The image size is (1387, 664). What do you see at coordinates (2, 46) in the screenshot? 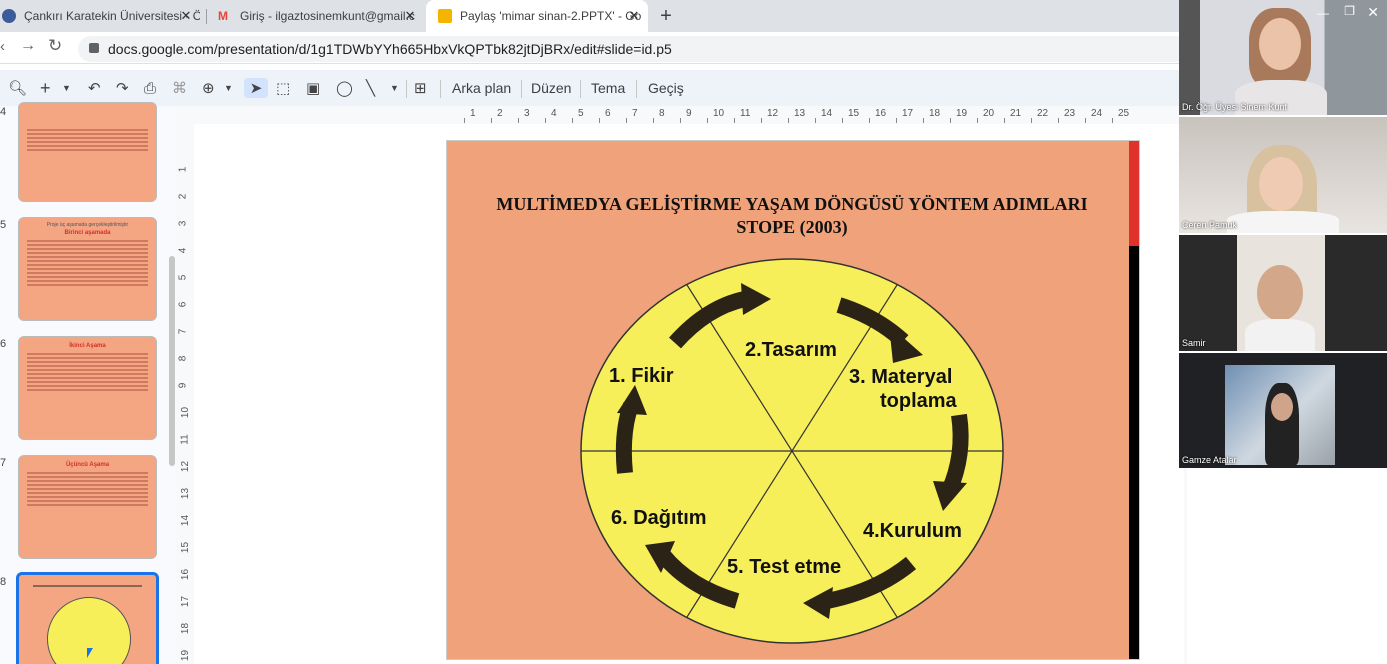
I see `back-icon: ‹` at bounding box center [2, 46].